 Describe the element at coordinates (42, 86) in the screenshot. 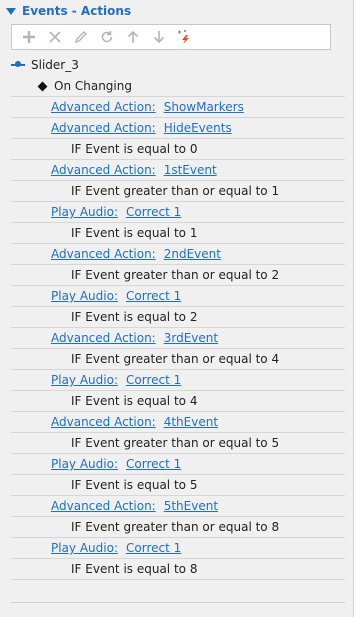

I see `event-diamond-icon` at that location.